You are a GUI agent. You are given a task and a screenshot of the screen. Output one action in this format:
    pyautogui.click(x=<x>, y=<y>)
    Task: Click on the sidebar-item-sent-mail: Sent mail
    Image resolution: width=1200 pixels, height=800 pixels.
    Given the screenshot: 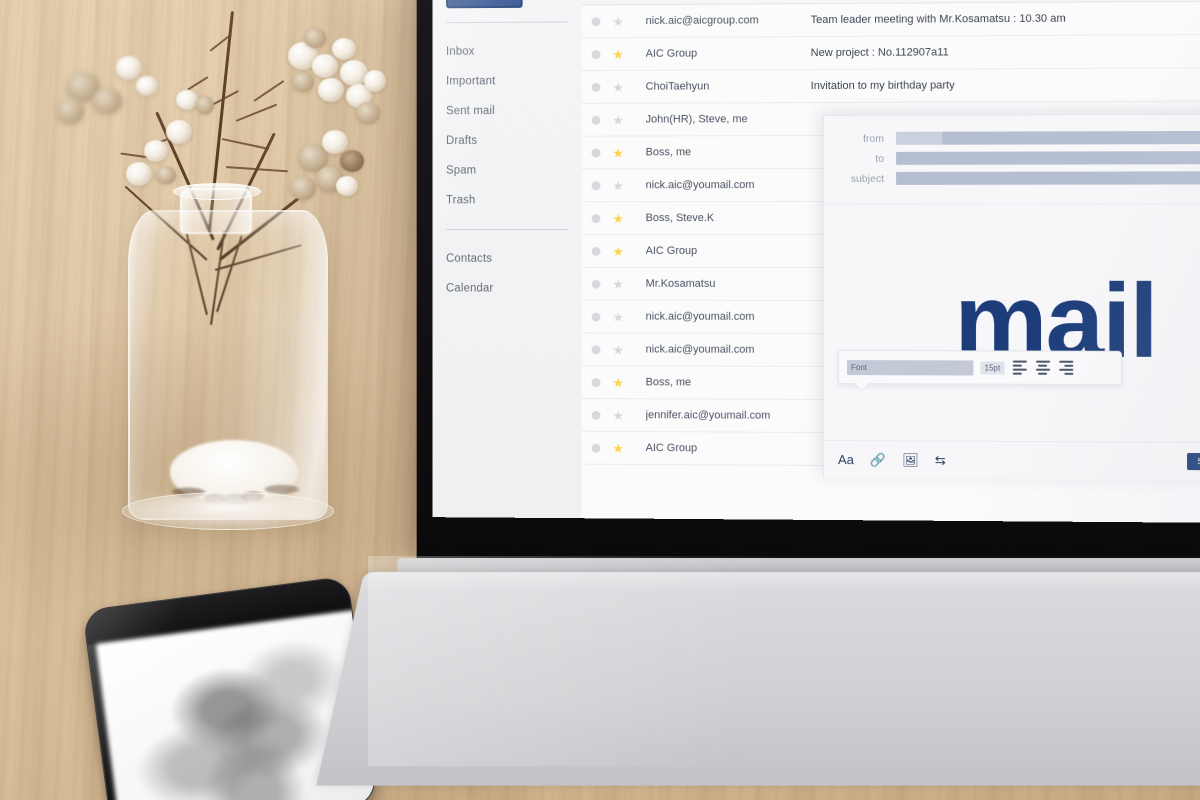 What is the action you would take?
    pyautogui.click(x=511, y=111)
    